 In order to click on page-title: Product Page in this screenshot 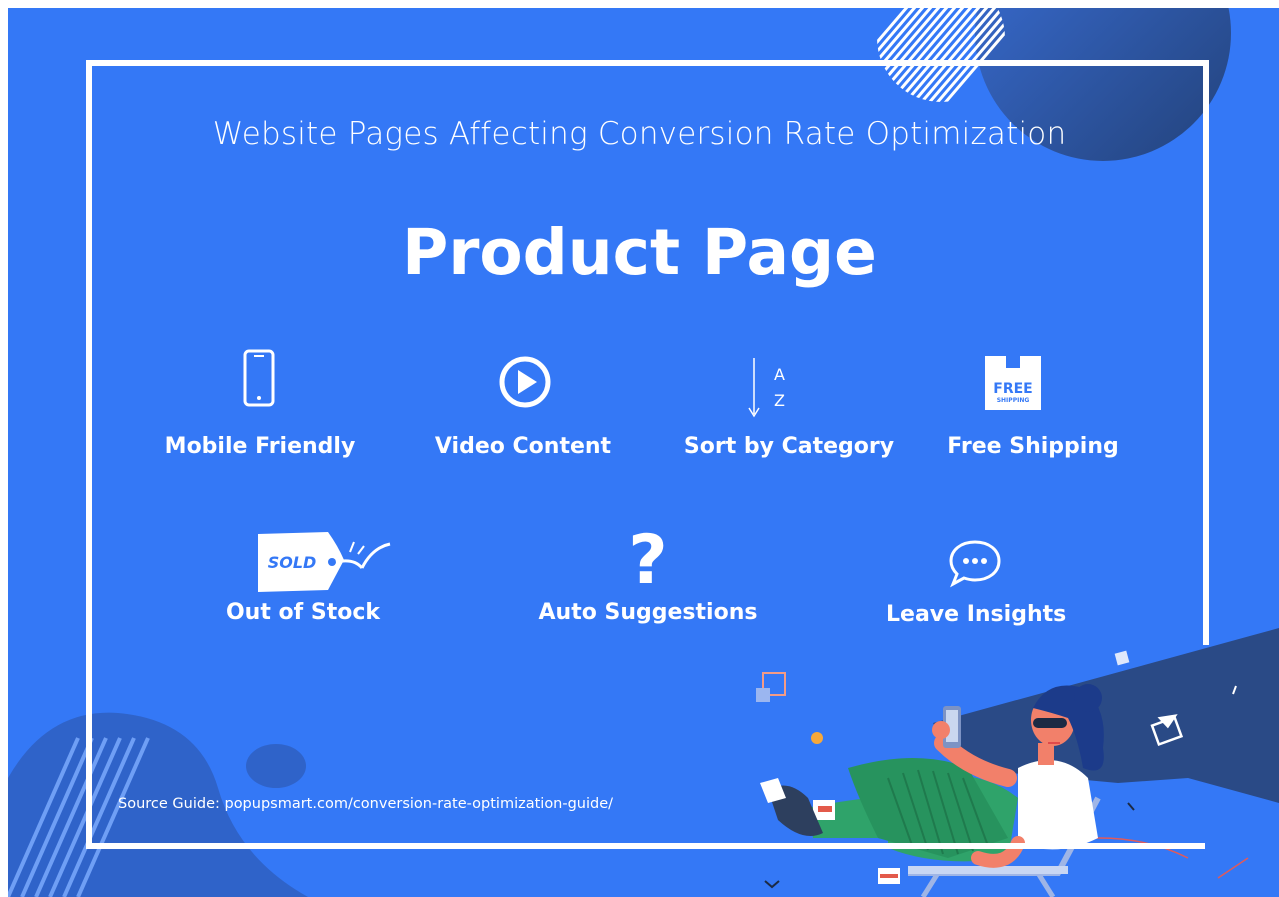, I will do `click(639, 252)`.